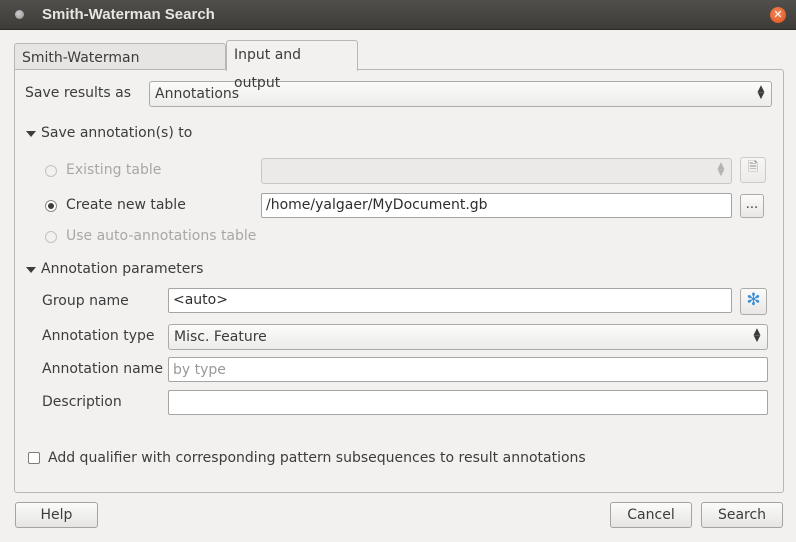  Describe the element at coordinates (161, 236) in the screenshot. I see `auto-annotations-label: Use auto-annotations table` at that location.